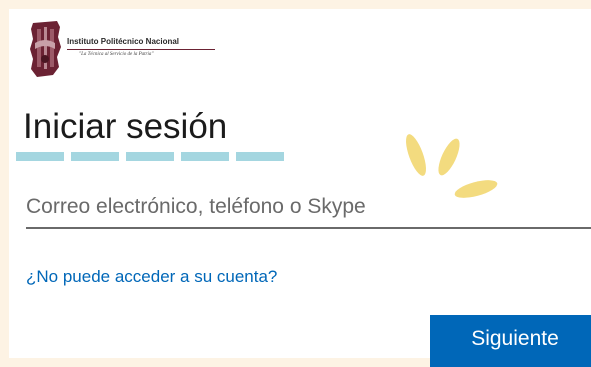 This screenshot has height=367, width=591. I want to click on logo-institution-name: Instituto Politécnico Nacional, so click(123, 41).